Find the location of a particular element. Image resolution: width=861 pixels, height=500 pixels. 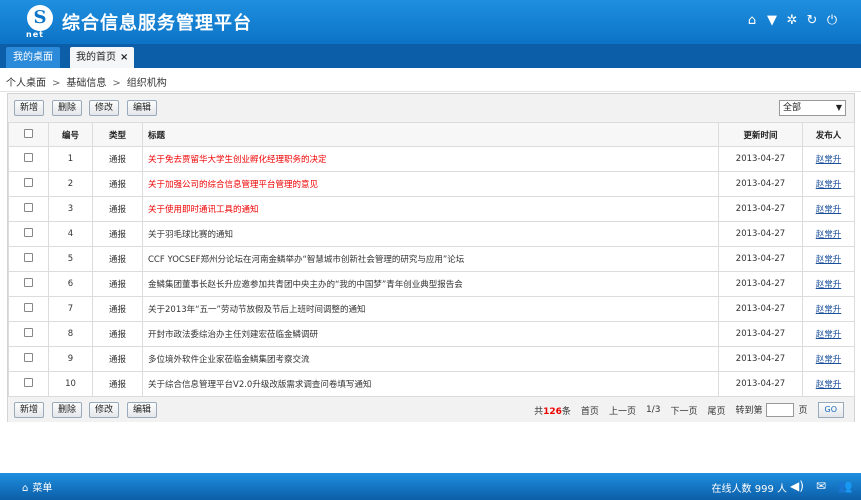

online-value: 999 is located at coordinates (764, 489).